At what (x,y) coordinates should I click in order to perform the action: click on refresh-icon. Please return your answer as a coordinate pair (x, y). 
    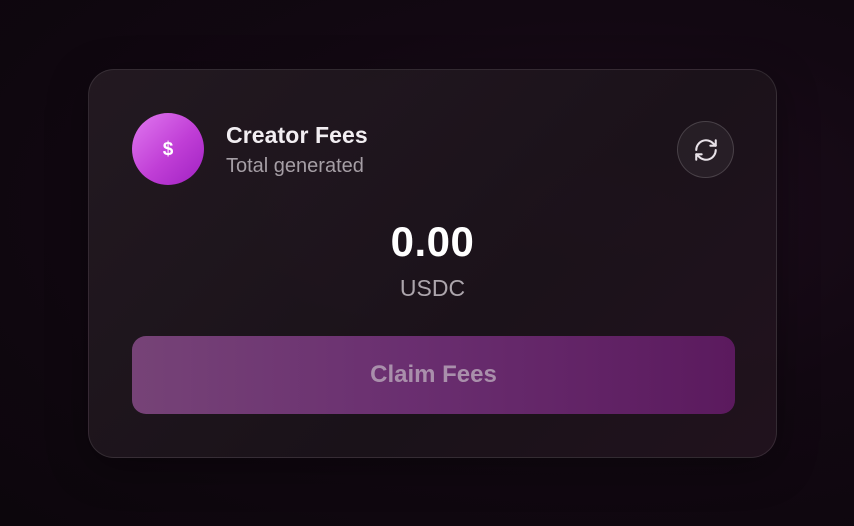
    Looking at the image, I should click on (705, 149).